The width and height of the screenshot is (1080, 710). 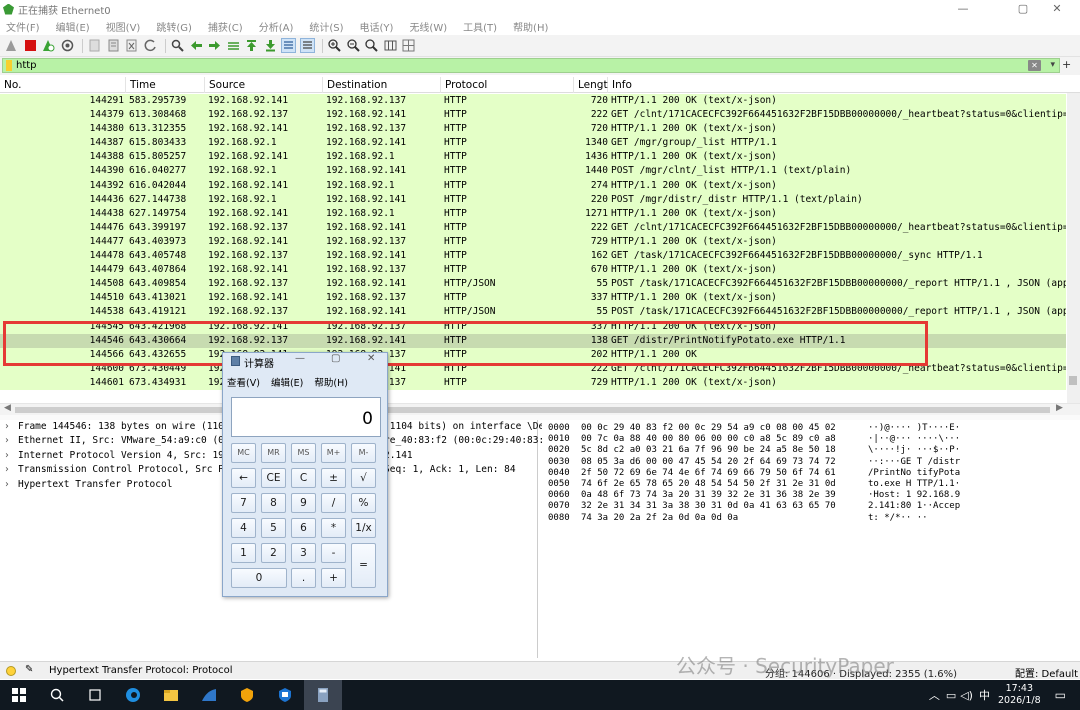 What do you see at coordinates (333, 503) in the screenshot?
I see `calc-key-divide: /` at bounding box center [333, 503].